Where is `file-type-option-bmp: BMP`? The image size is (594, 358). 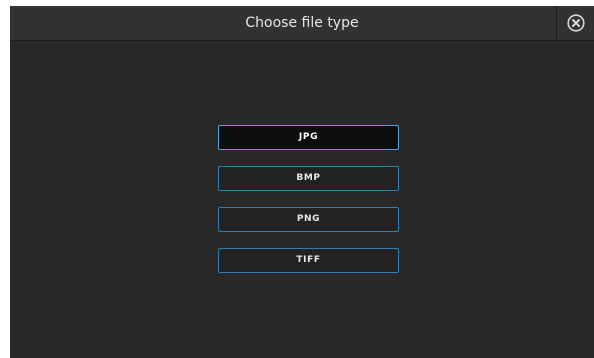
file-type-option-bmp: BMP is located at coordinates (308, 178).